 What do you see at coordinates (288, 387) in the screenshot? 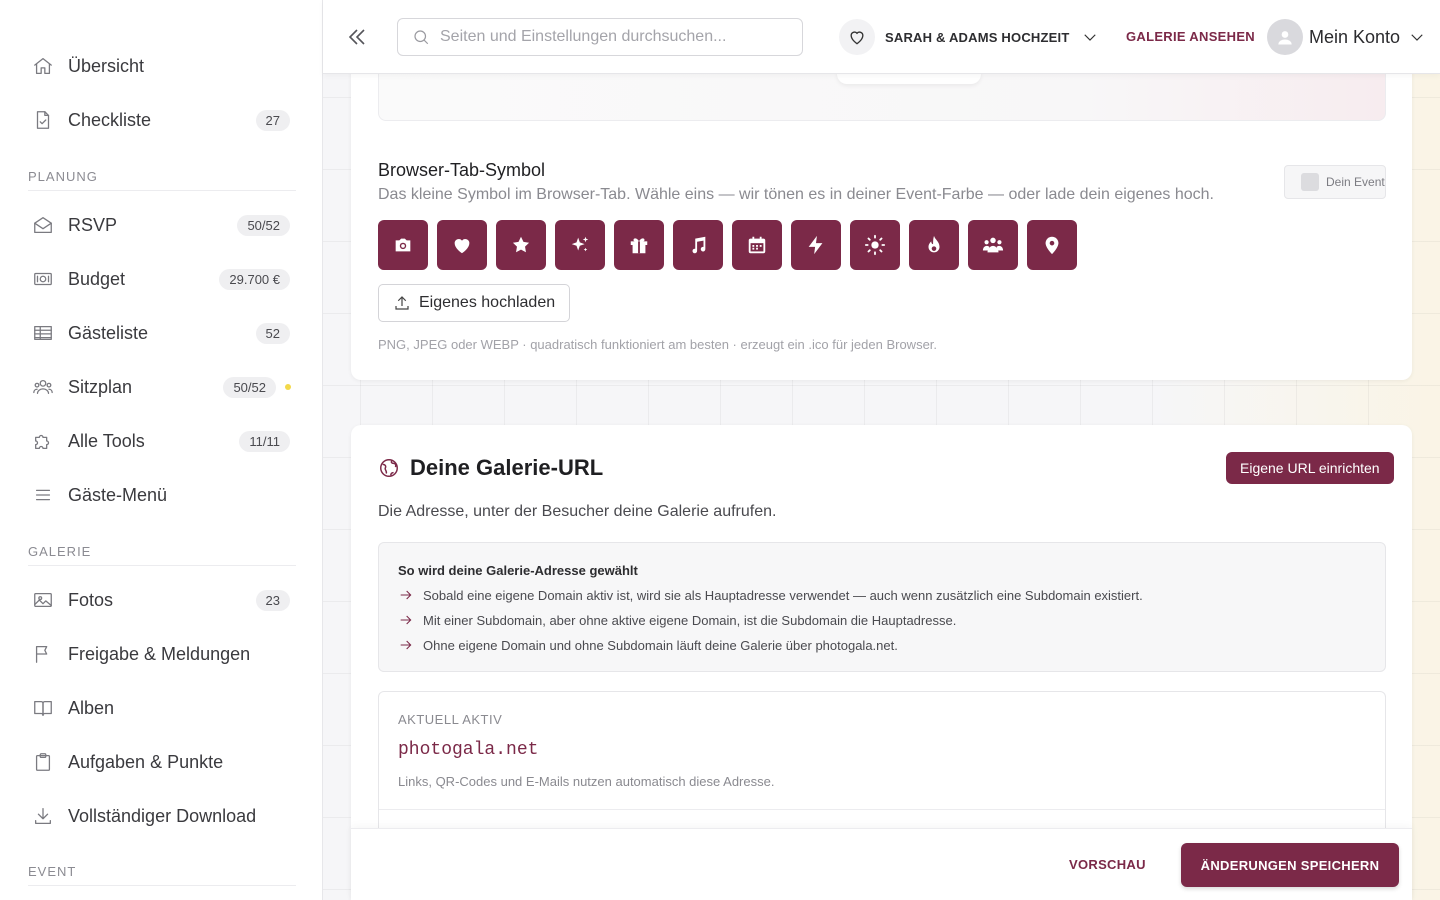
I see `status-dot` at bounding box center [288, 387].